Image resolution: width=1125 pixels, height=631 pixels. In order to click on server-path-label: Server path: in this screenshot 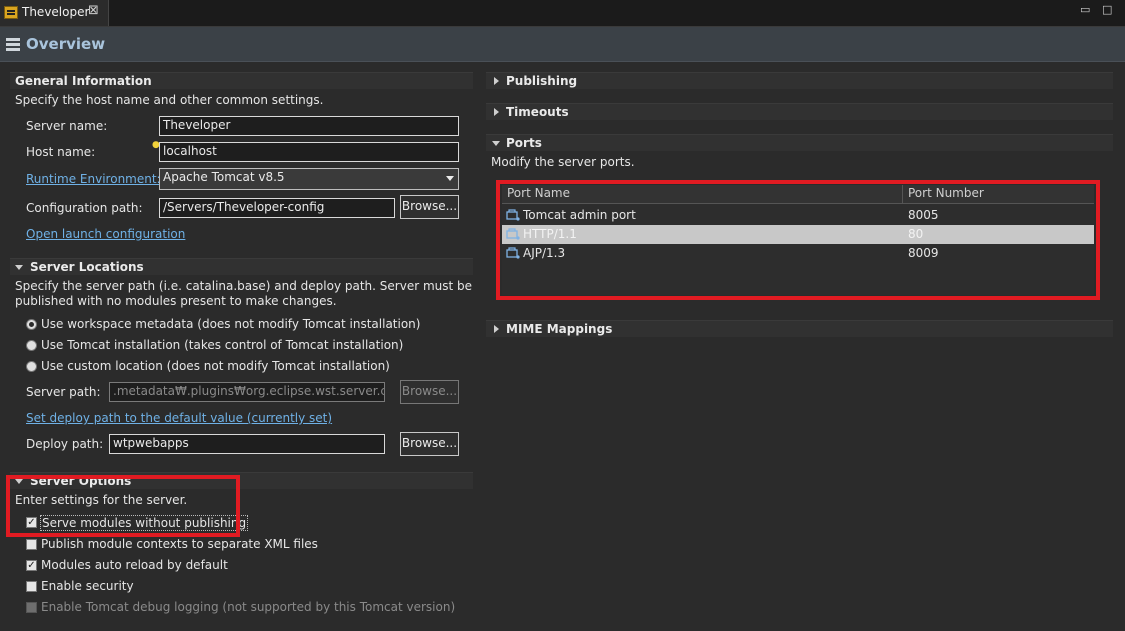, I will do `click(63, 392)`.